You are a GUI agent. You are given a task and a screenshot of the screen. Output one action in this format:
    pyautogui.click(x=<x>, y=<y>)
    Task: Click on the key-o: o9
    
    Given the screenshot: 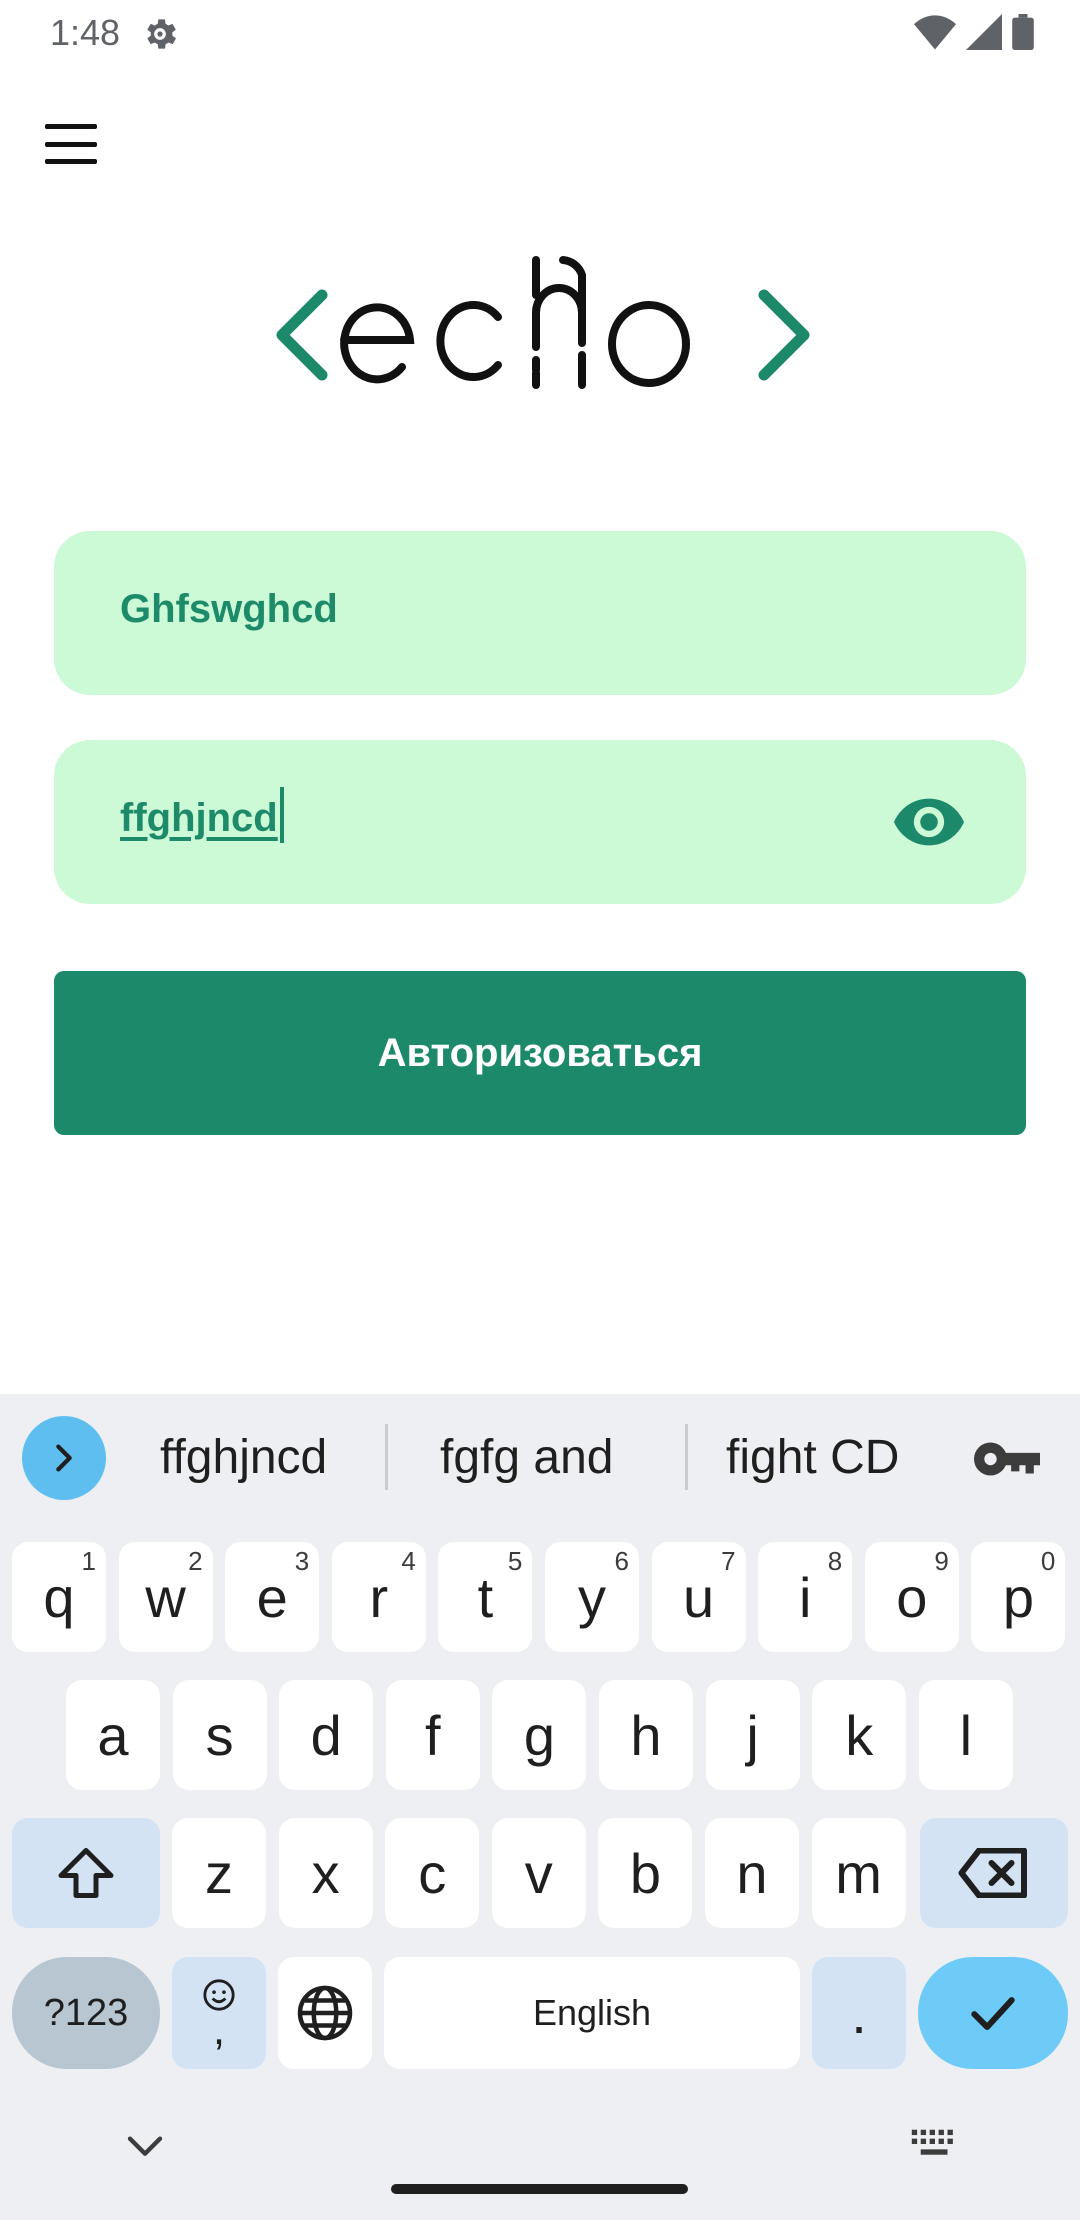 What is the action you would take?
    pyautogui.click(x=911, y=1597)
    